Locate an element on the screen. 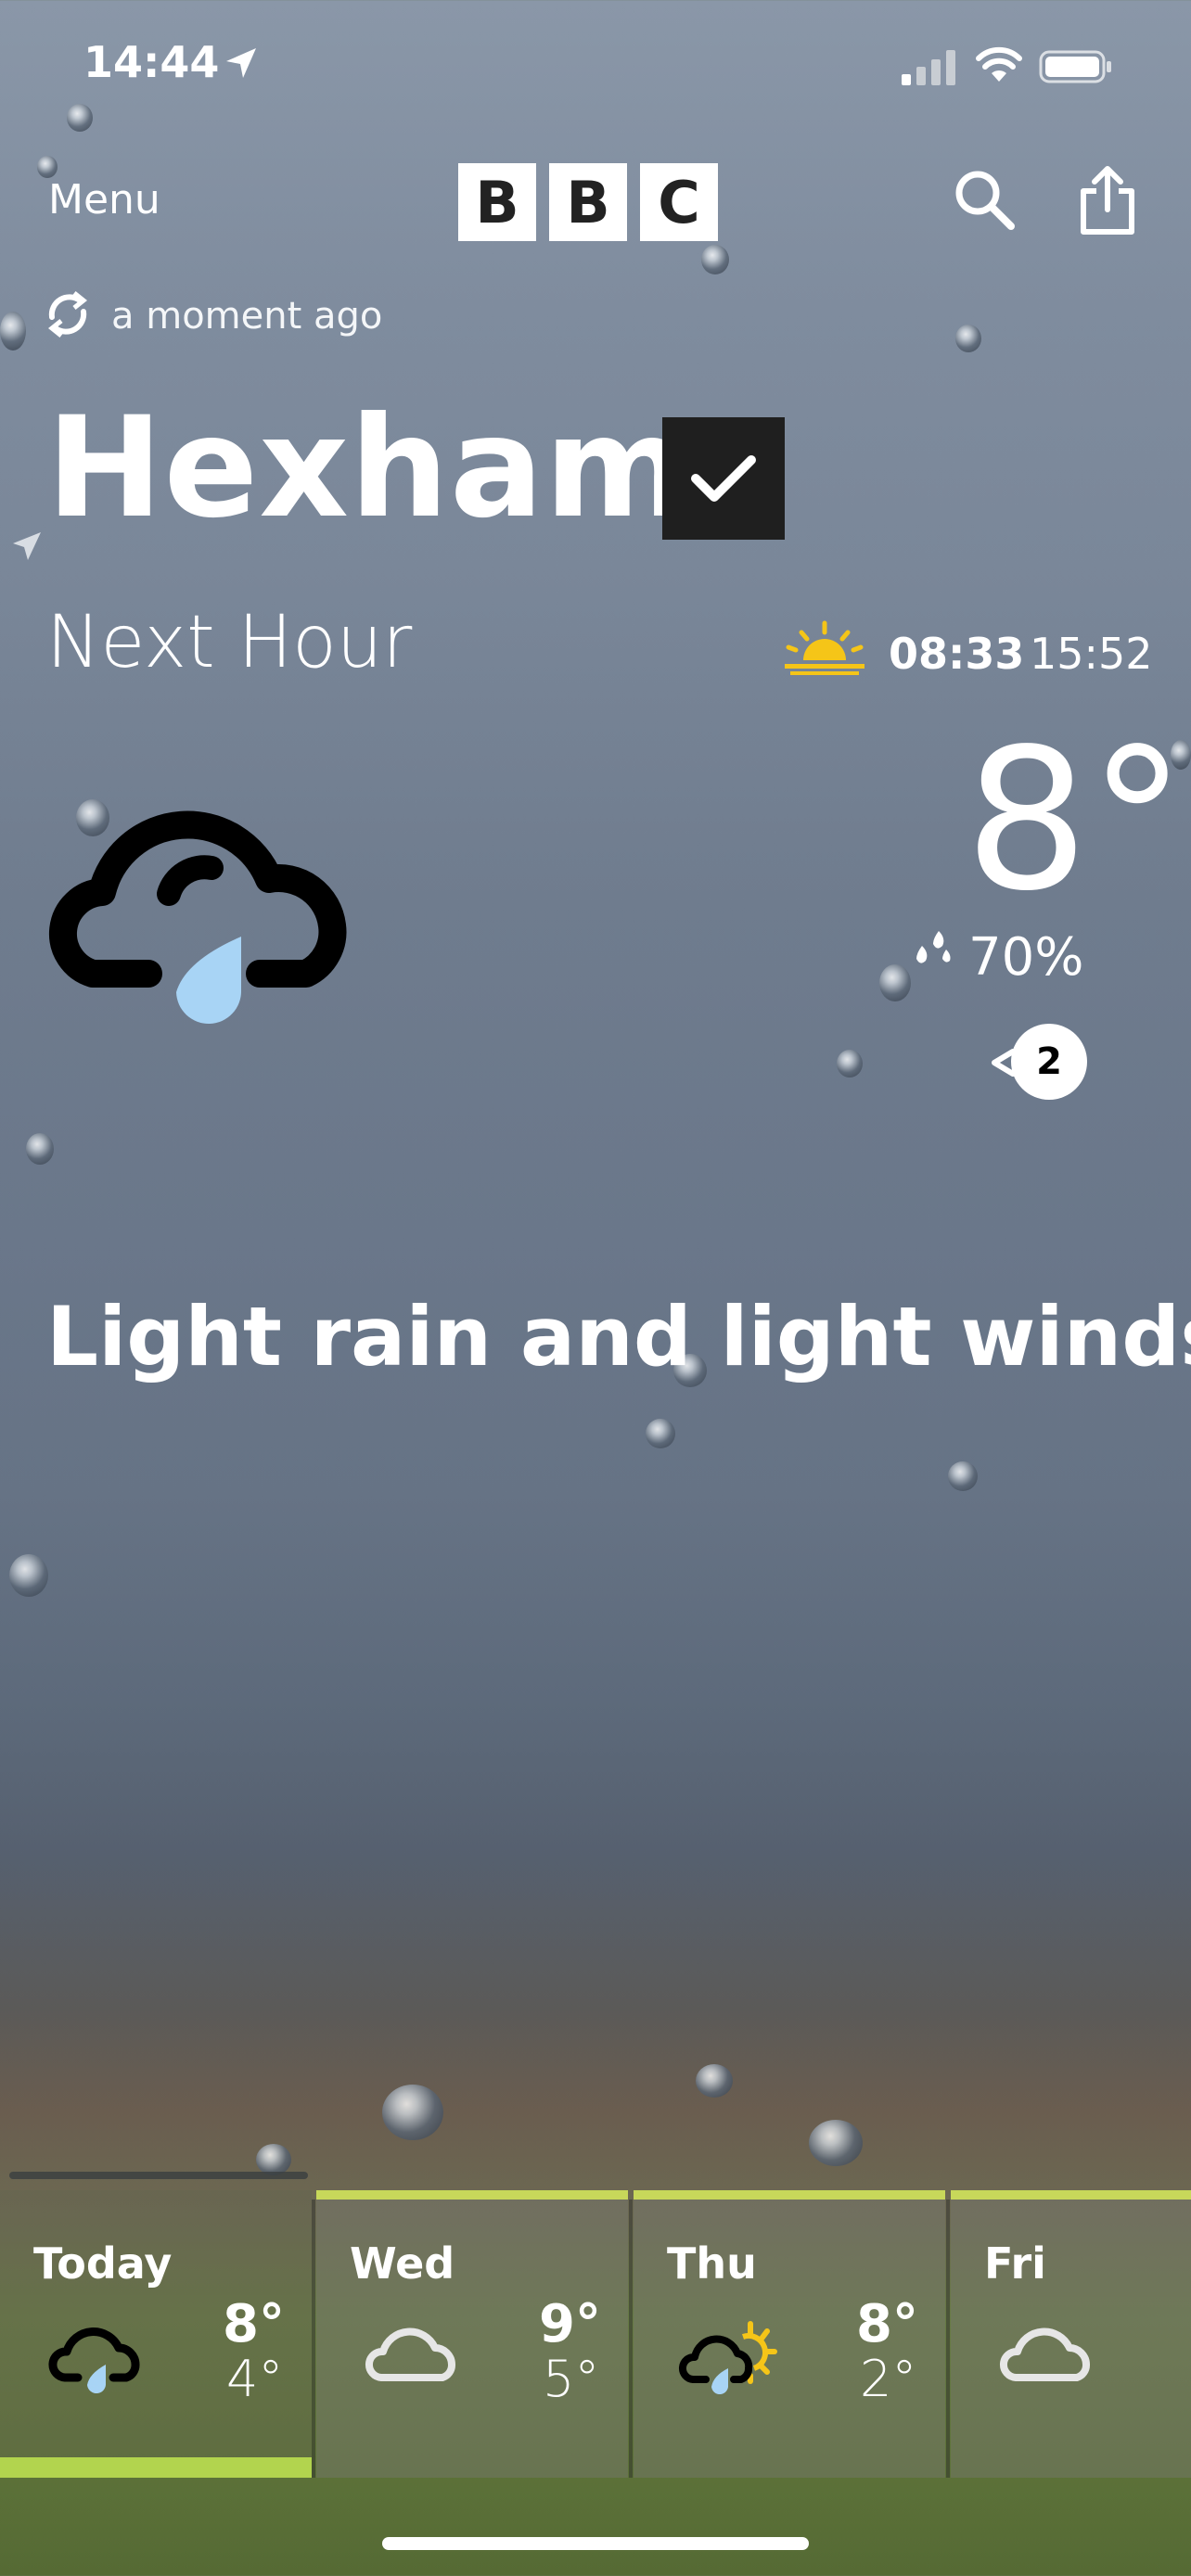 The height and width of the screenshot is (2576, 1191). checkmark-icon is located at coordinates (723, 478).